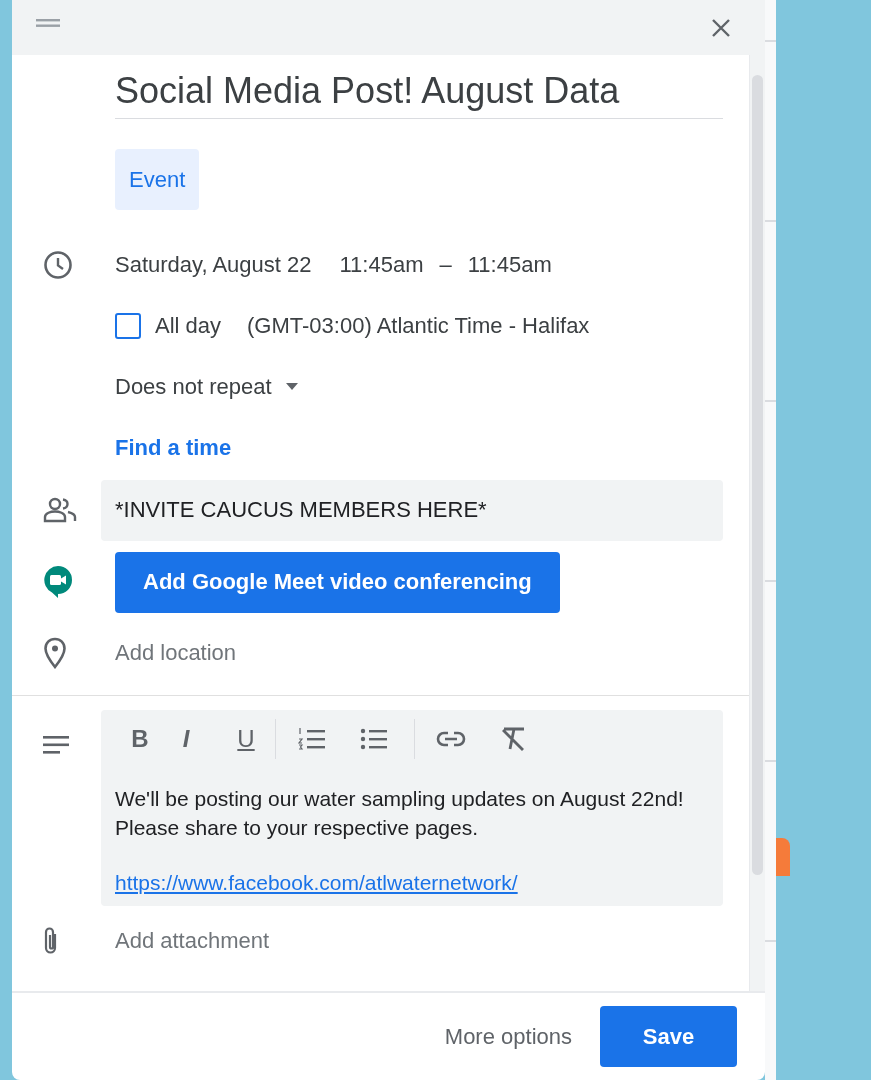  I want to click on clear-format-icon, so click(513, 739).